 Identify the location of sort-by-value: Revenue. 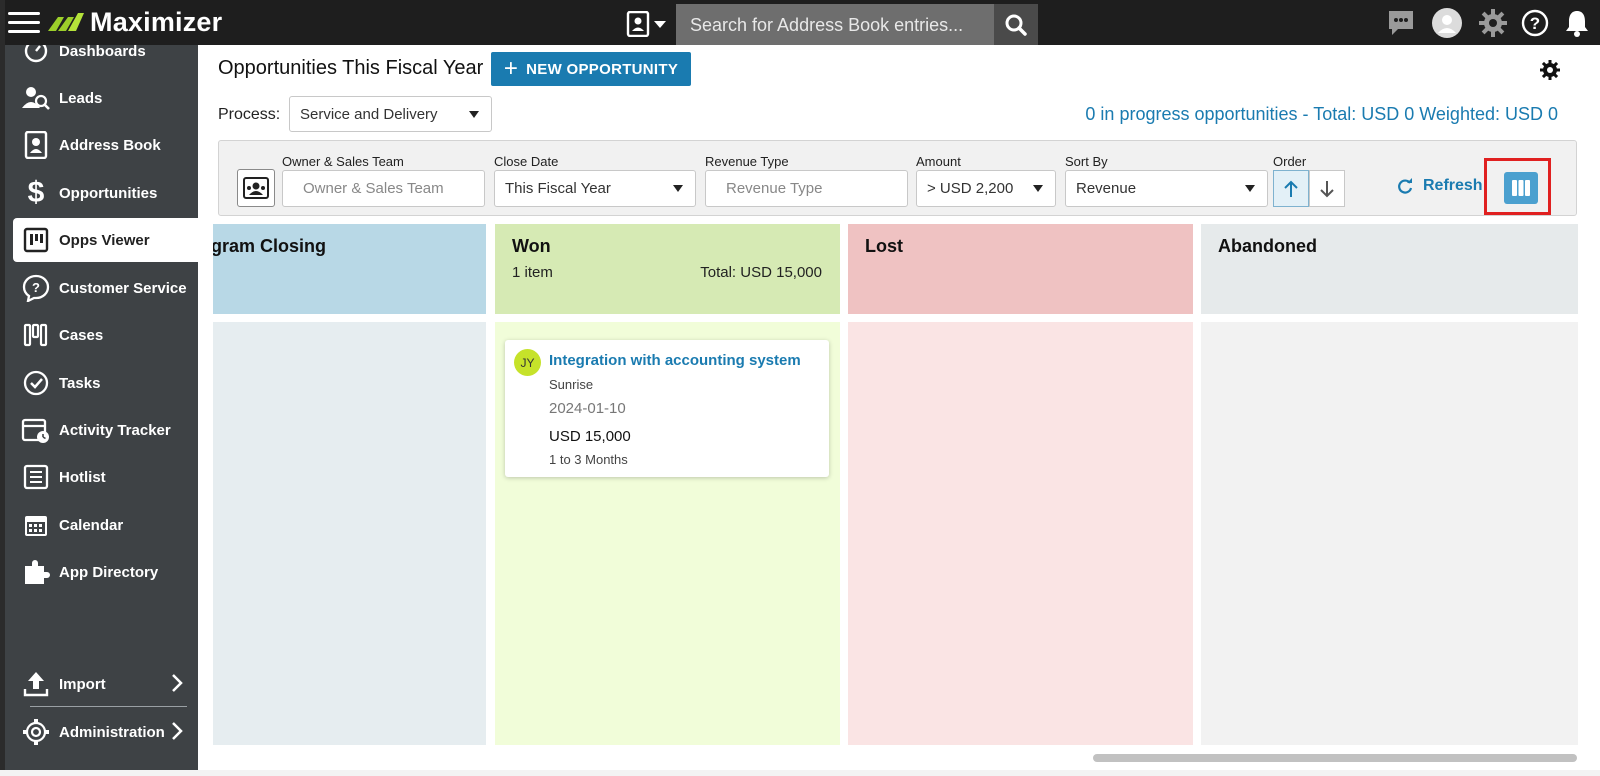
(1106, 188).